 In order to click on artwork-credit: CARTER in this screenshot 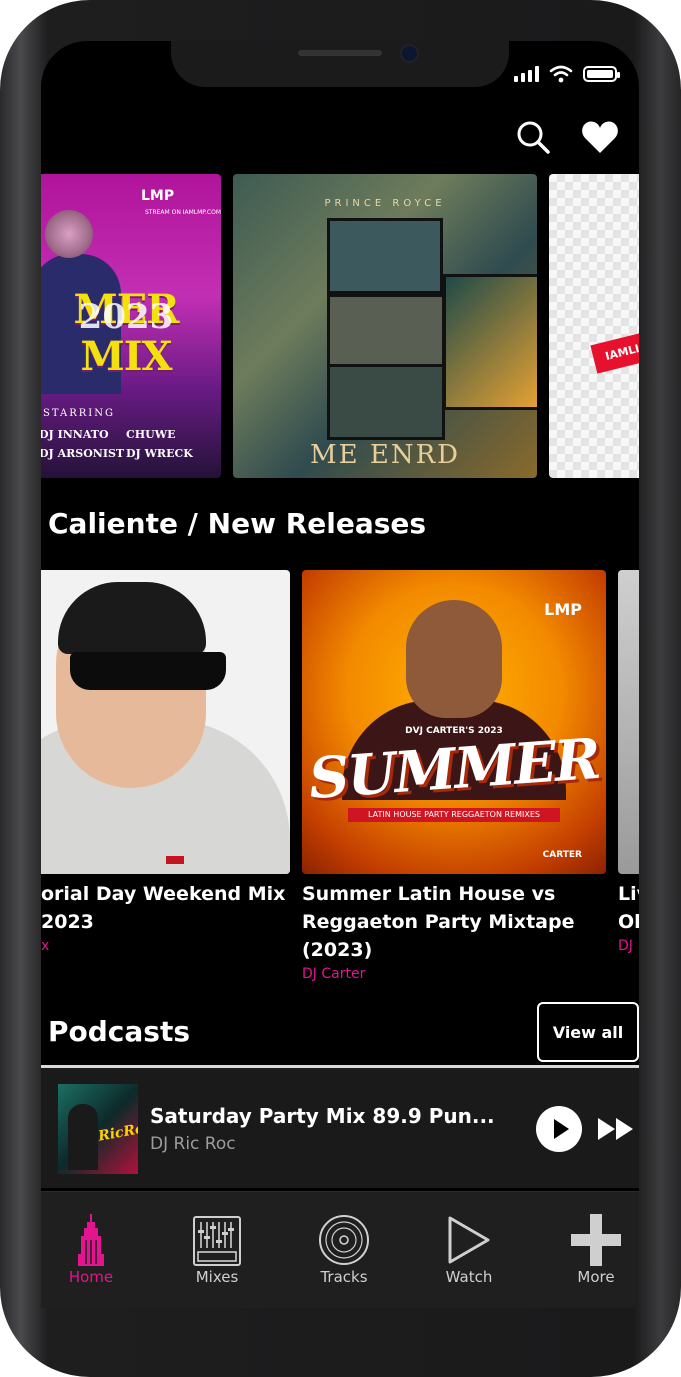, I will do `click(562, 855)`.